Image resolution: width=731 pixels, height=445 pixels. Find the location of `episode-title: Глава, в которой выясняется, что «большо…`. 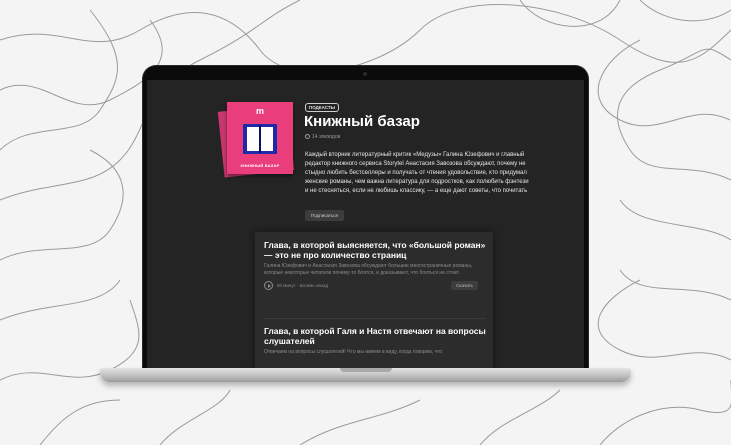

episode-title: Глава, в которой выясняется, что «большо… is located at coordinates (375, 250).